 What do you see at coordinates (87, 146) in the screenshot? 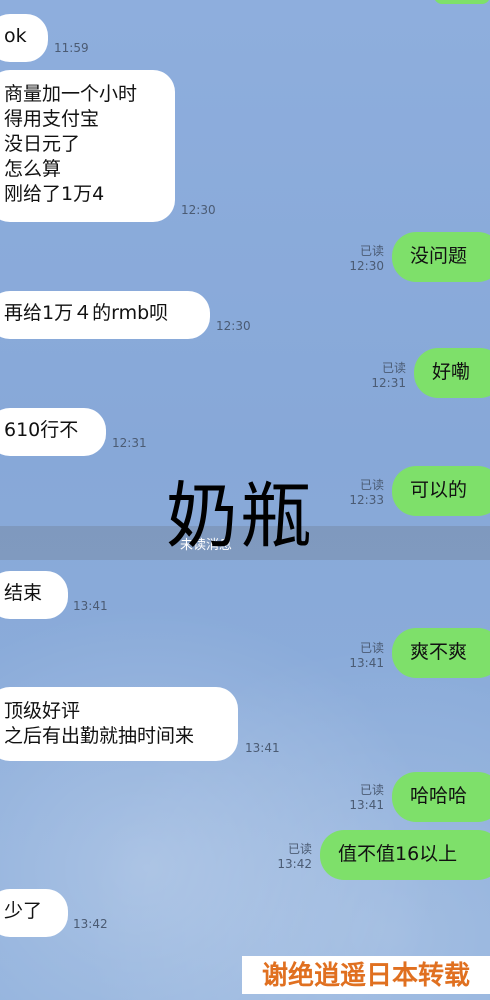
I see `incoming-bubble: 商量加一个小时 得用支付宝 没日元了 怎么算 刚给了1万4` at bounding box center [87, 146].